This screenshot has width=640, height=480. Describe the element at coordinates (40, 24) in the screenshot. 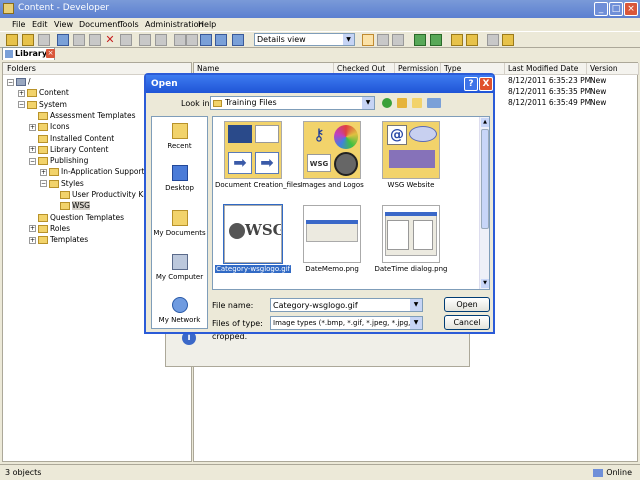

I see `menu-edit: Edit` at that location.